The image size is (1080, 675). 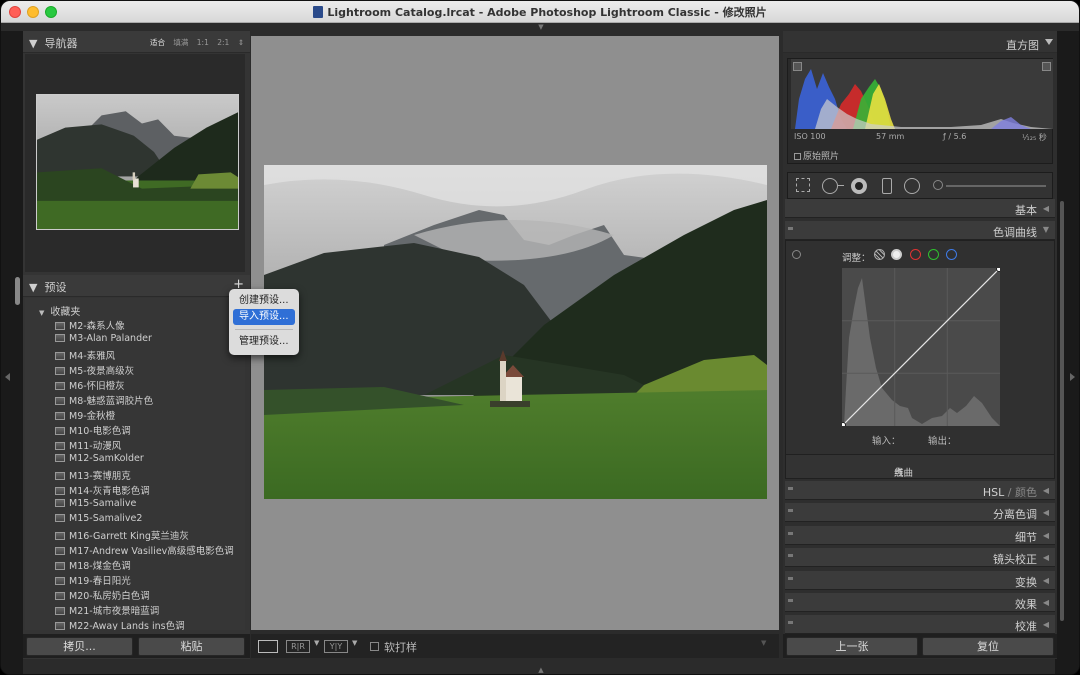 What do you see at coordinates (920, 42) in the screenshot?
I see `histogram-header: 直方图` at bounding box center [920, 42].